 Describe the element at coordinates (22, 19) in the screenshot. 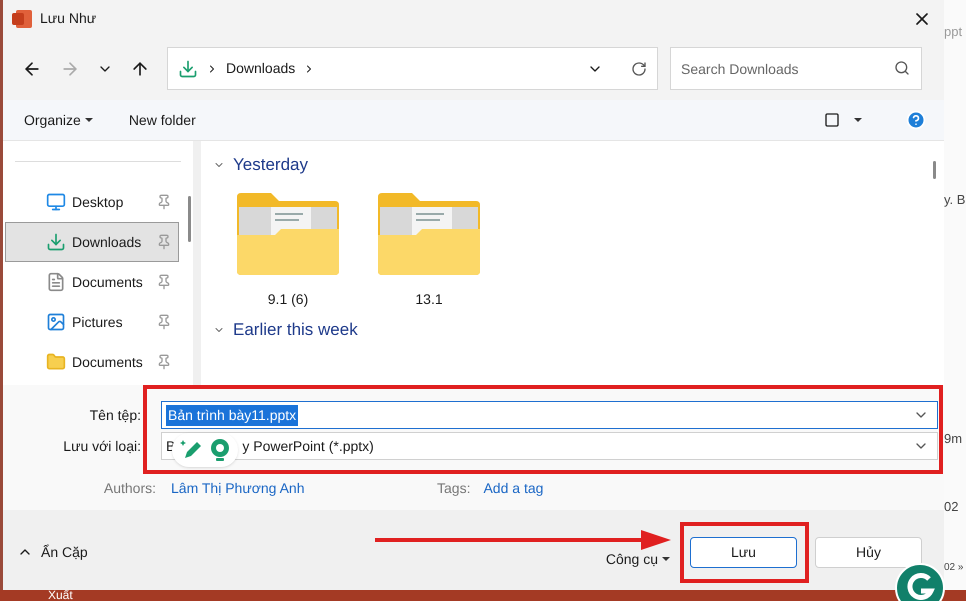

I see `app-icon` at that location.